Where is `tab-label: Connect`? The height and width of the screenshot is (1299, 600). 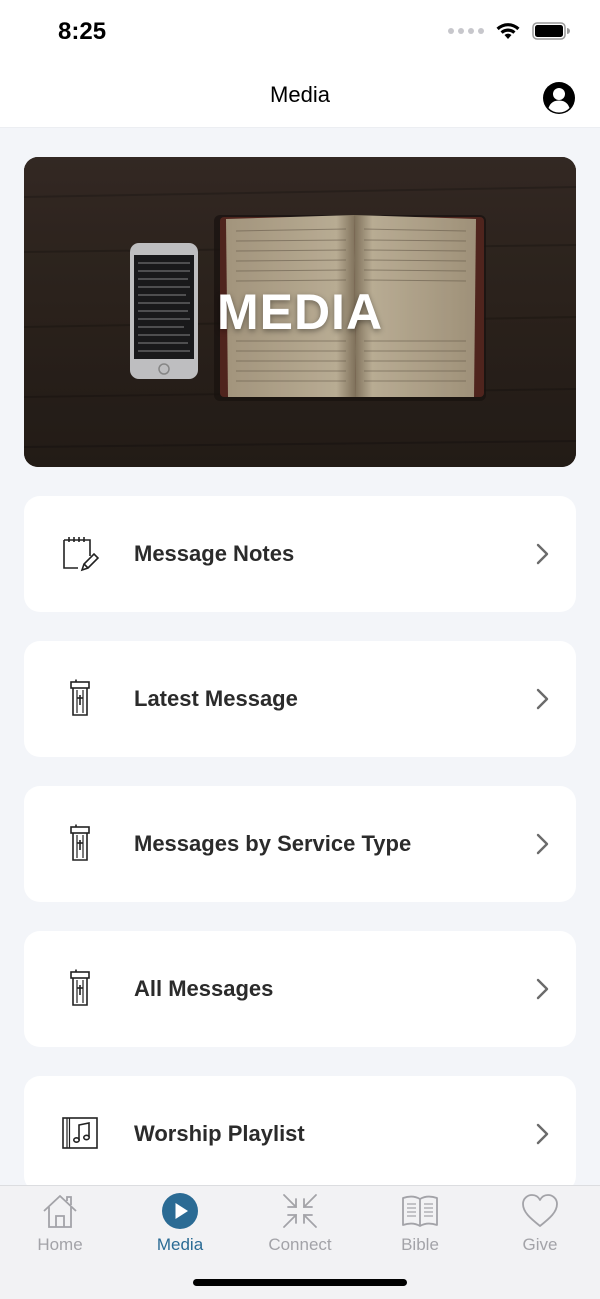 tab-label: Connect is located at coordinates (300, 1244).